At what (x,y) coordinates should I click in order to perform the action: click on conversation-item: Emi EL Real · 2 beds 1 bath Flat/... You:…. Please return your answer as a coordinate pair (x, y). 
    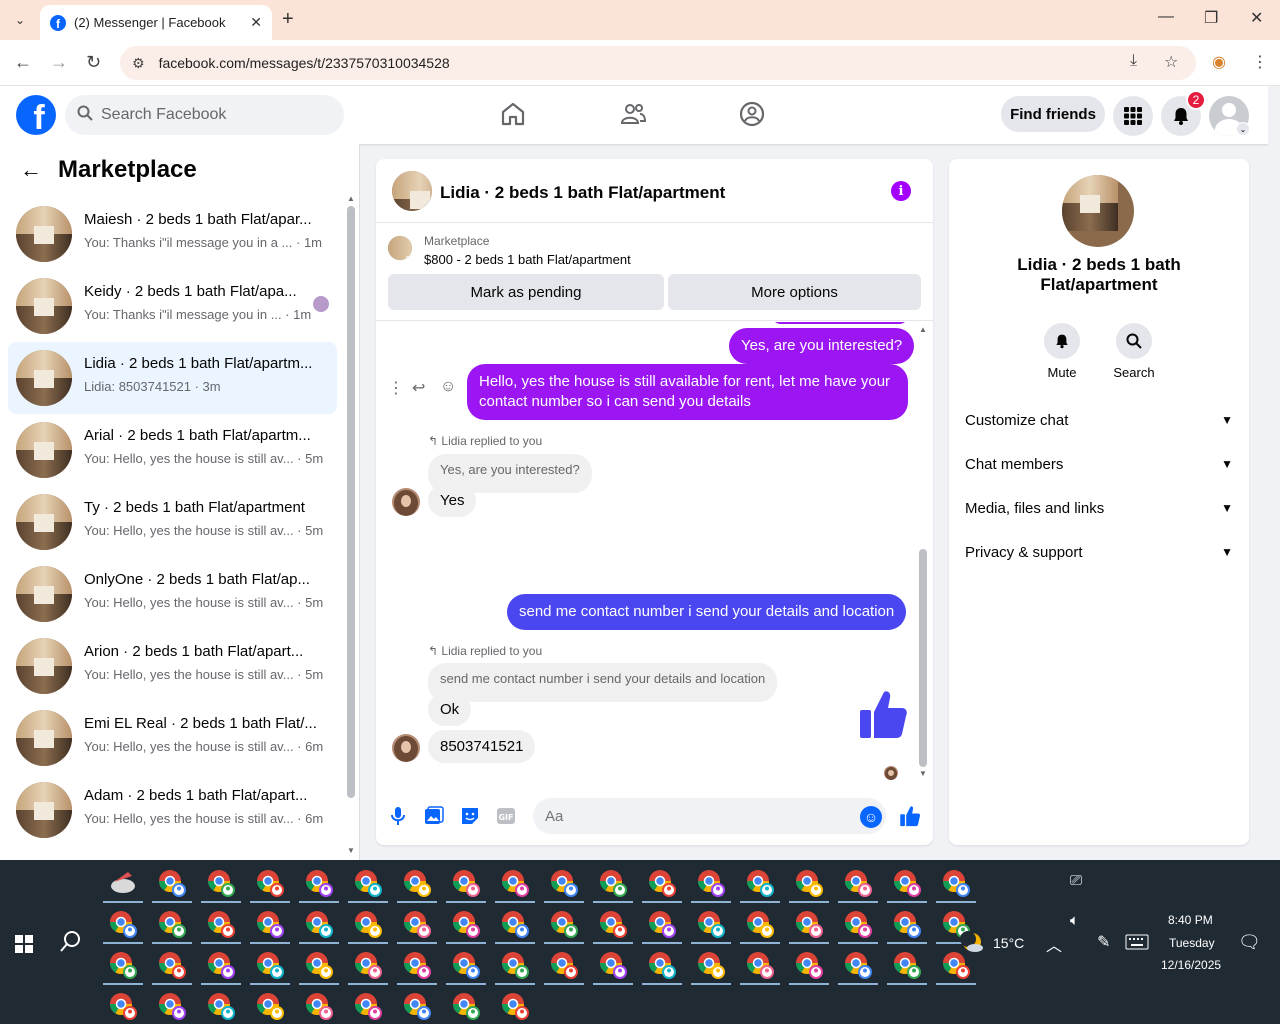
    Looking at the image, I should click on (172, 738).